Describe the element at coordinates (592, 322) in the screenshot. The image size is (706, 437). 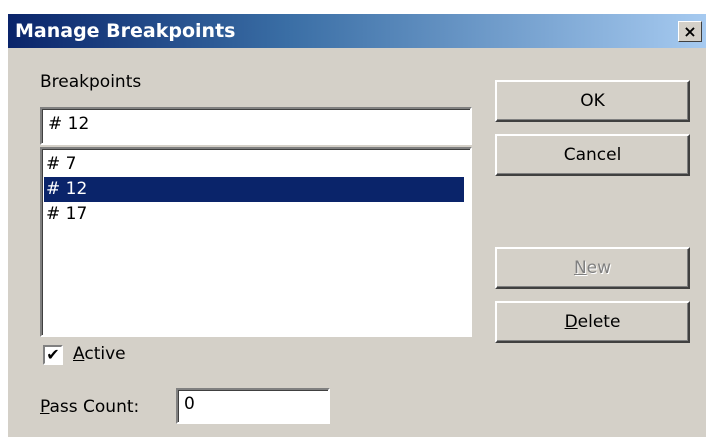
I see `delete-button: Delete` at that location.